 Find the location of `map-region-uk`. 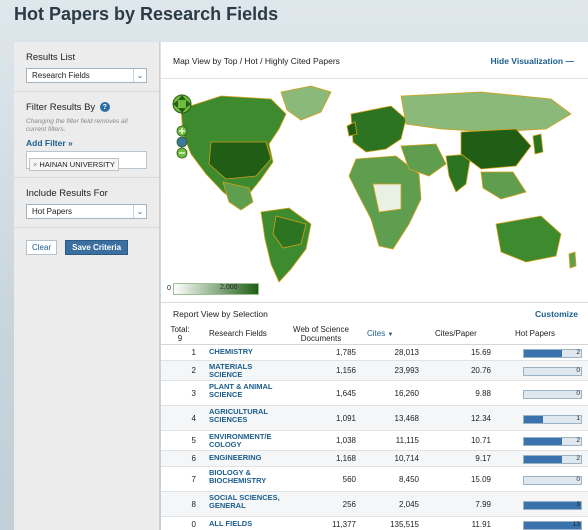

map-region-uk is located at coordinates (352, 129).